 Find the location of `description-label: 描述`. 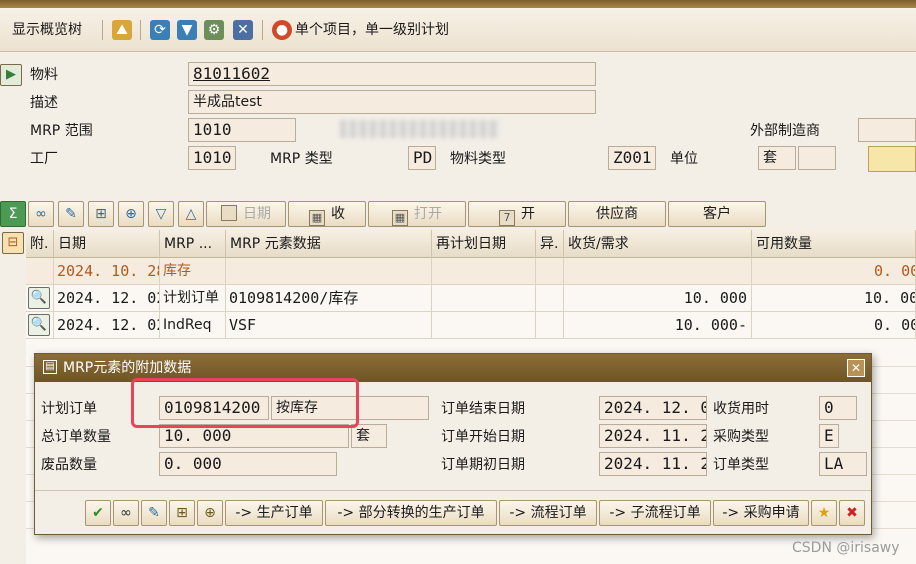

description-label: 描述 is located at coordinates (44, 103).